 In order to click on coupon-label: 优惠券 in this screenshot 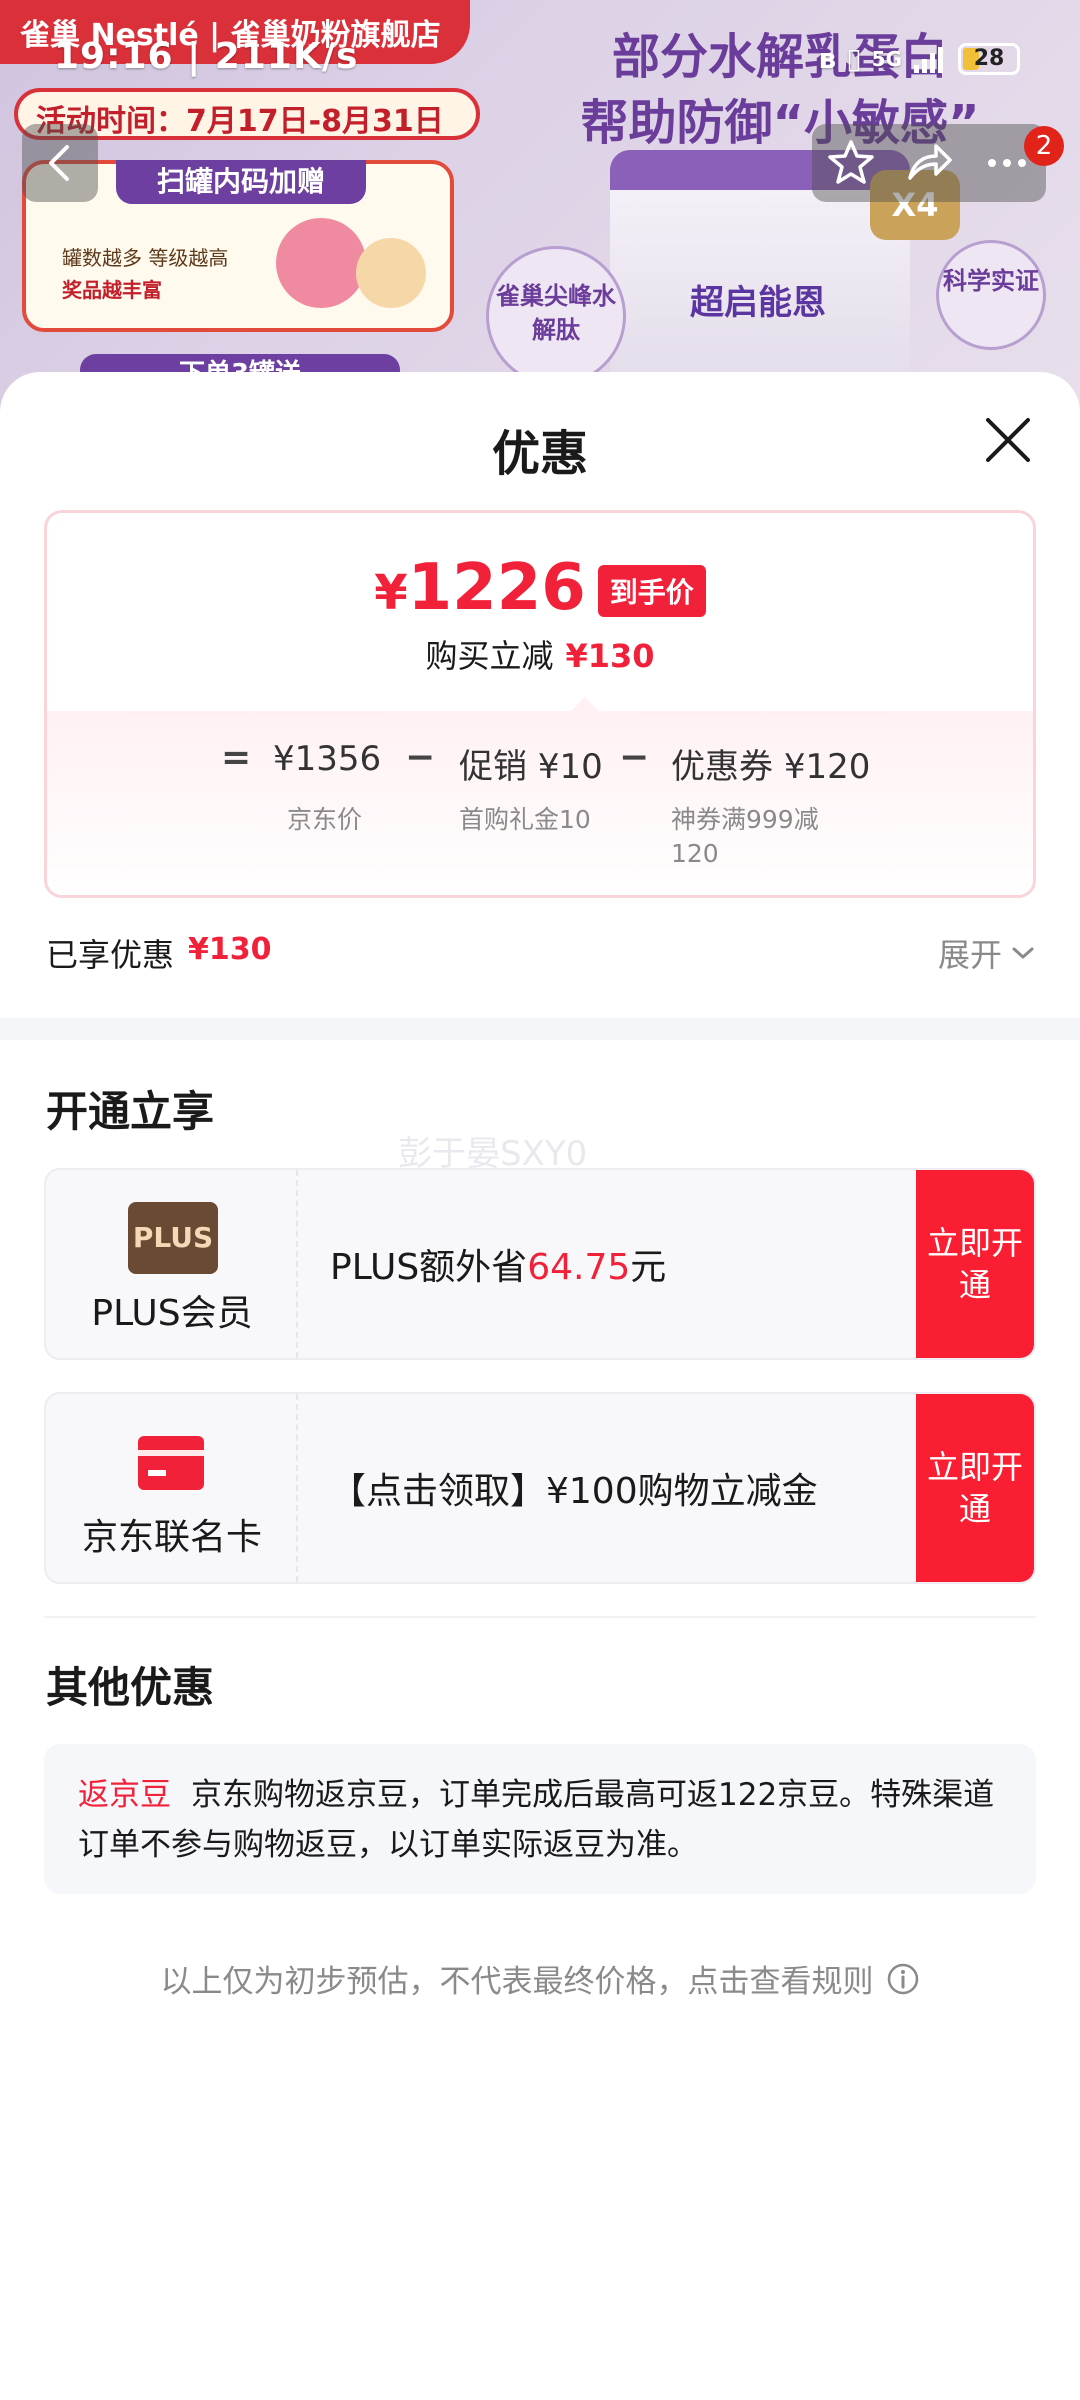, I will do `click(722, 767)`.